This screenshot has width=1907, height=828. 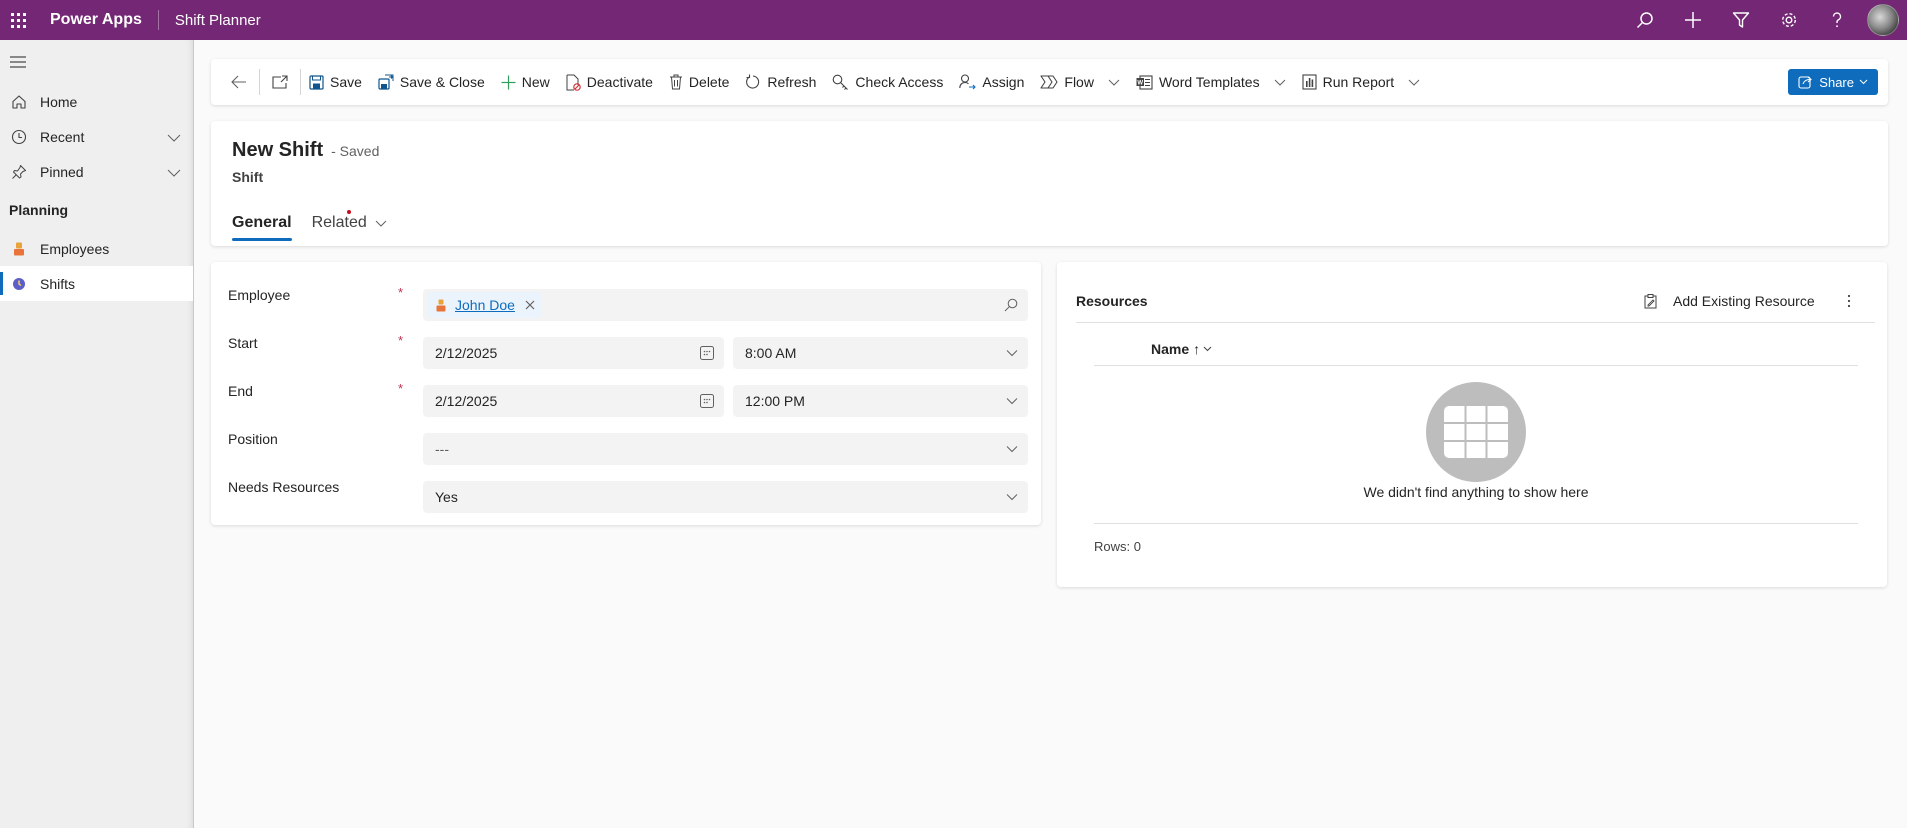 What do you see at coordinates (573, 401) in the screenshot?
I see `end-date-input: 2/12/2025` at bounding box center [573, 401].